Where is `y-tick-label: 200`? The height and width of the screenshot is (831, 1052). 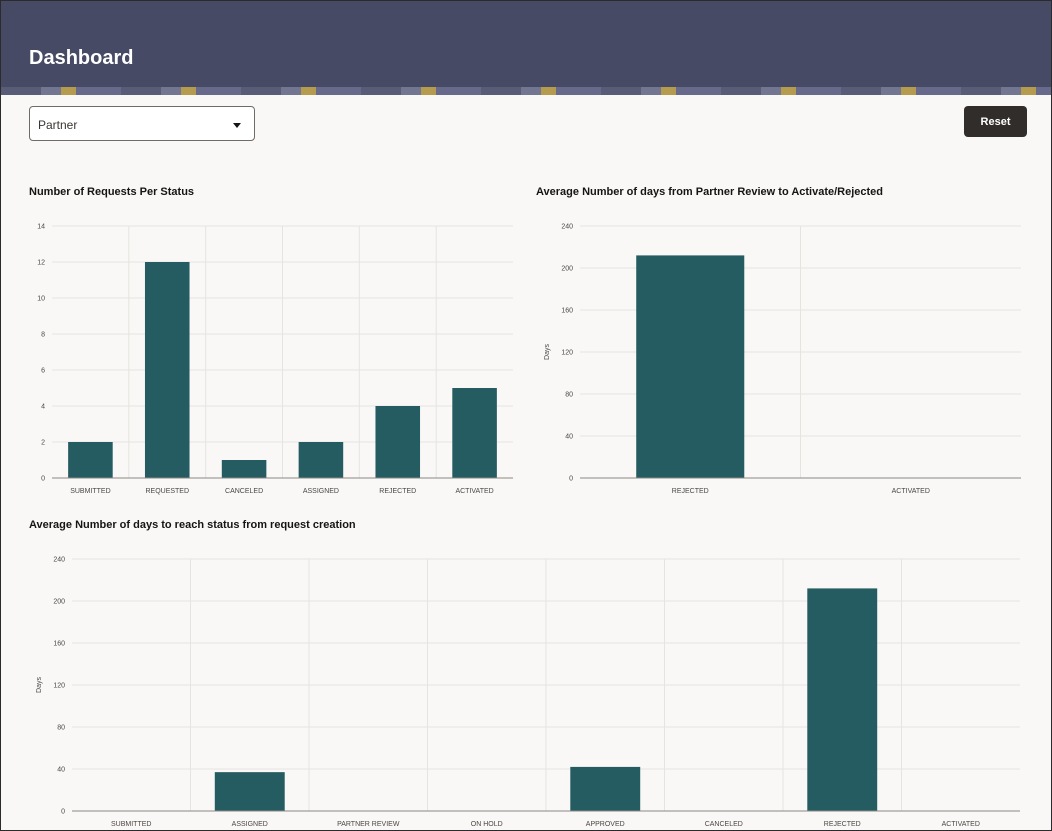
y-tick-label: 200 is located at coordinates (59, 602).